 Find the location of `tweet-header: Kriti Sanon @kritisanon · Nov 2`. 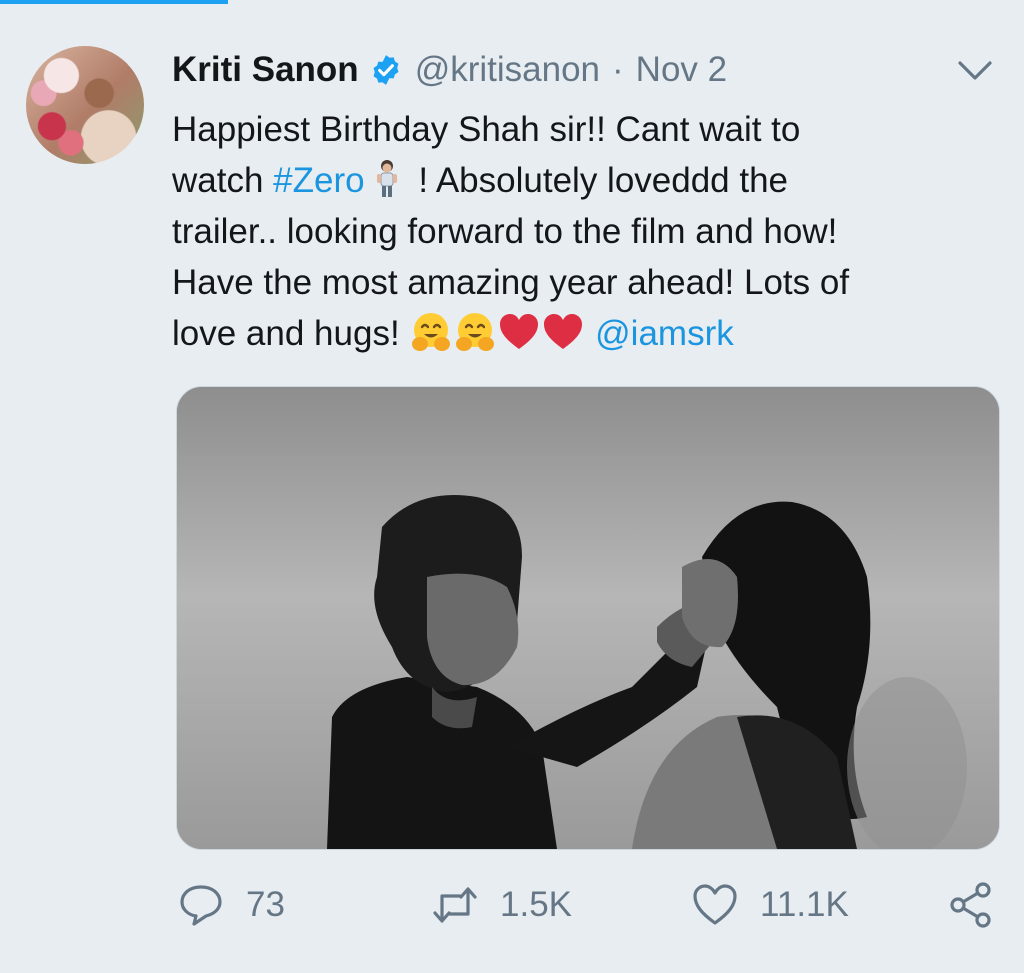

tweet-header: Kriti Sanon @kritisanon · Nov 2 is located at coordinates (449, 70).